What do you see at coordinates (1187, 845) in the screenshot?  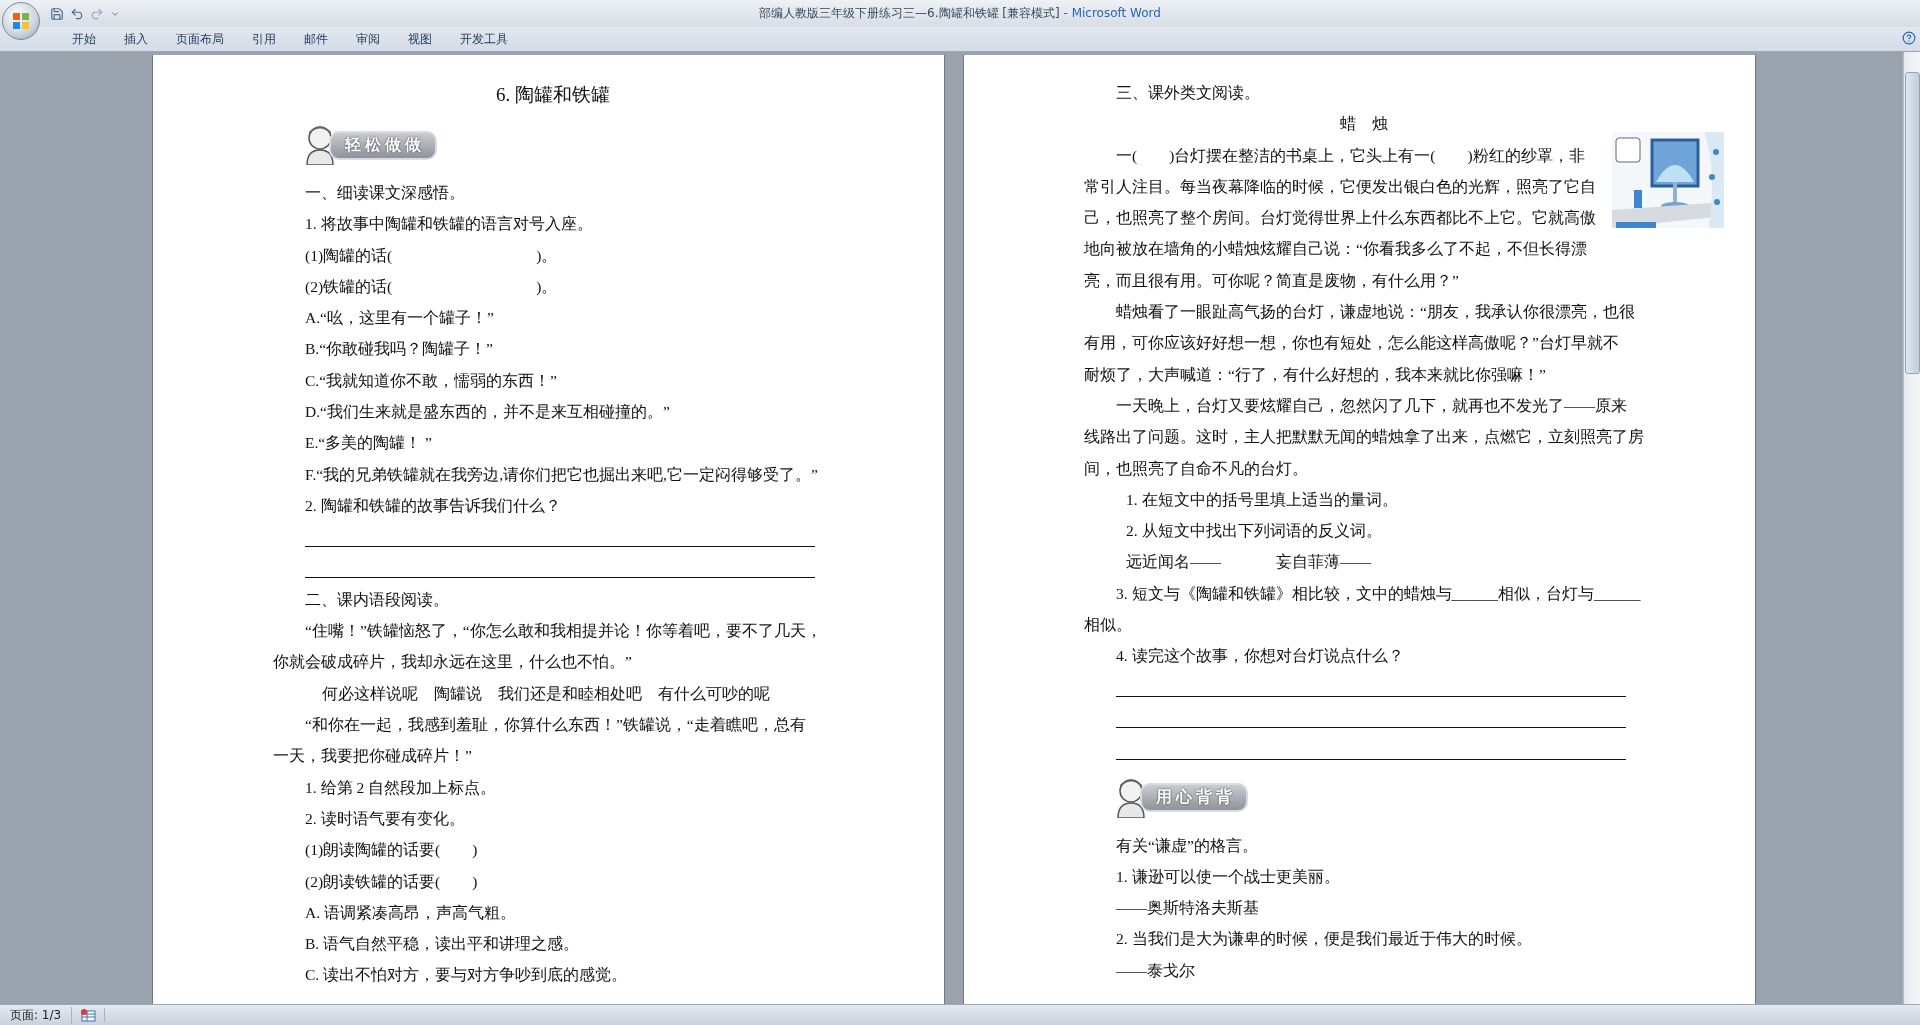 I see `text-line: 有关“谦虚”的格言。` at bounding box center [1187, 845].